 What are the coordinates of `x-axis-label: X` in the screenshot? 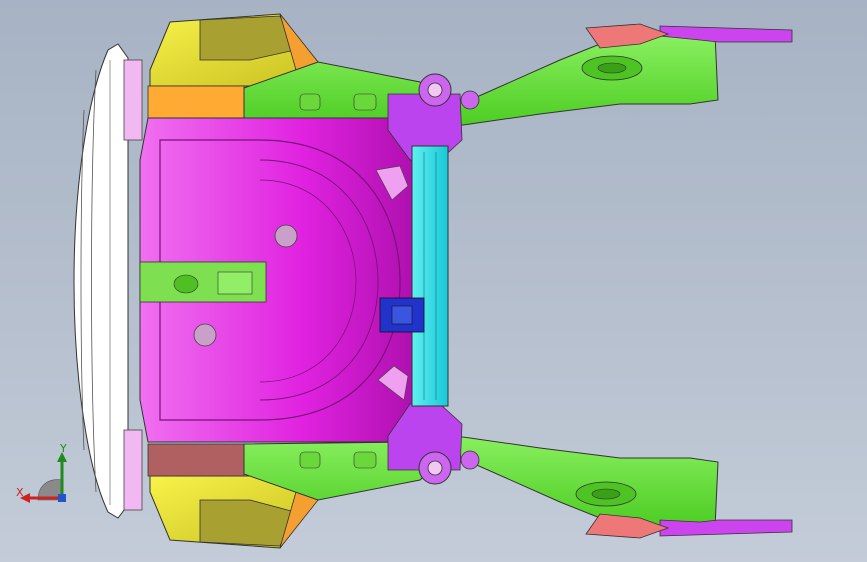 It's located at (20, 492).